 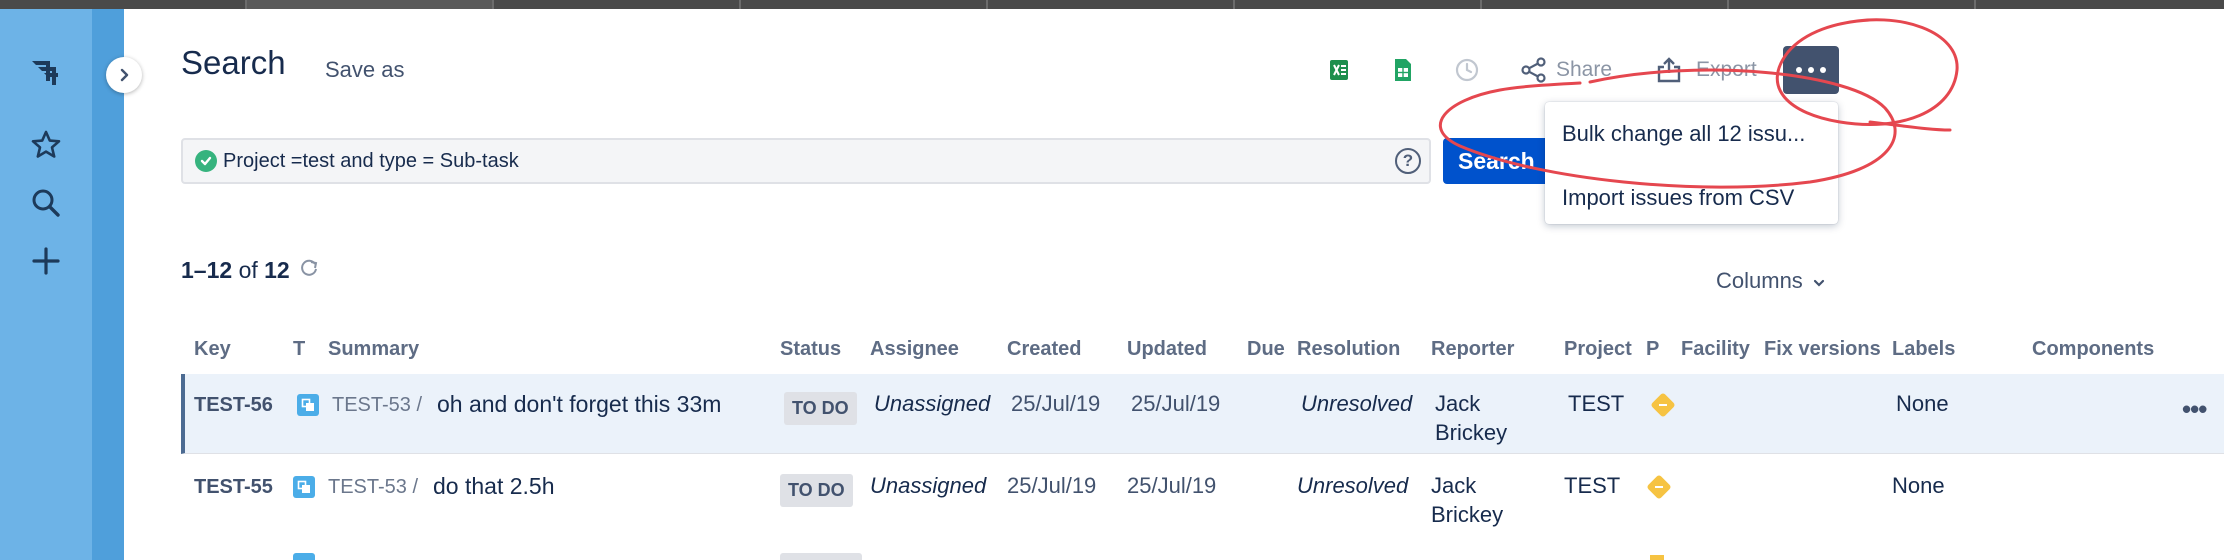 What do you see at coordinates (1167, 349) in the screenshot?
I see `column-header-updated: Updated` at bounding box center [1167, 349].